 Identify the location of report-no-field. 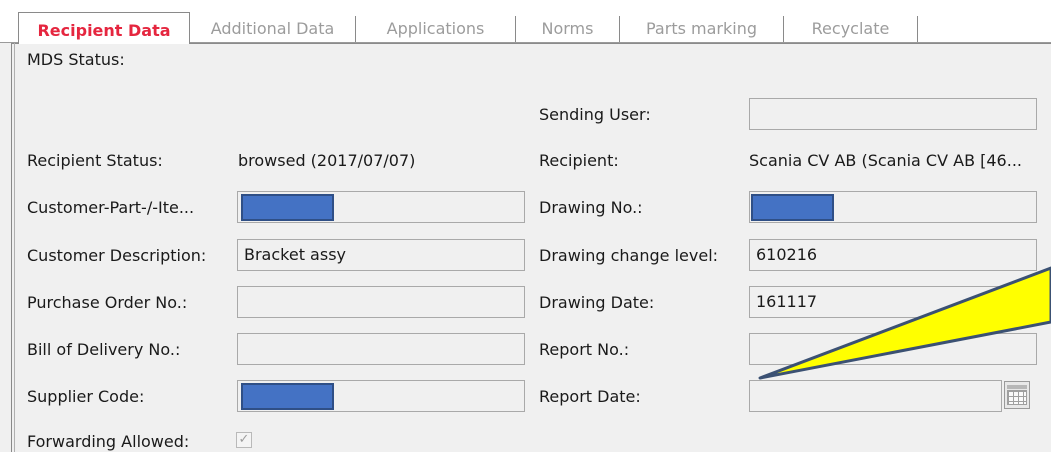
(893, 349).